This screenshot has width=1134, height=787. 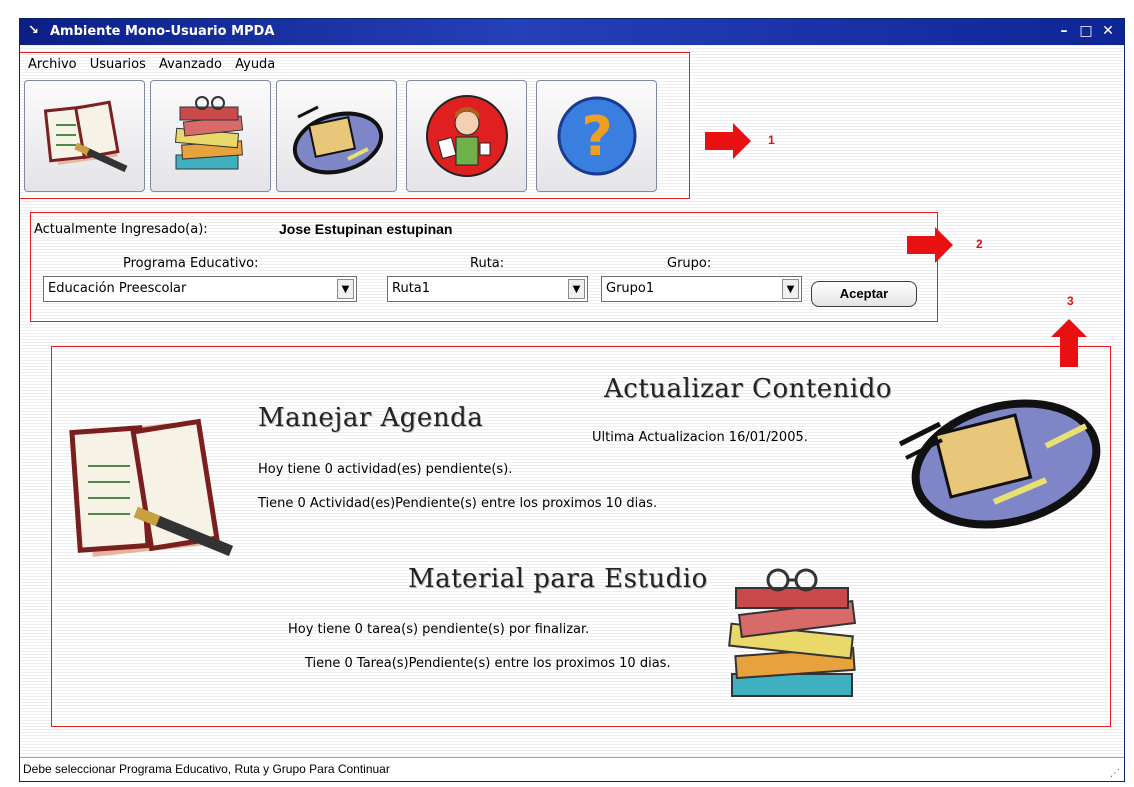 What do you see at coordinates (200, 289) in the screenshot?
I see `programa-select: Educación Preescolar ▼` at bounding box center [200, 289].